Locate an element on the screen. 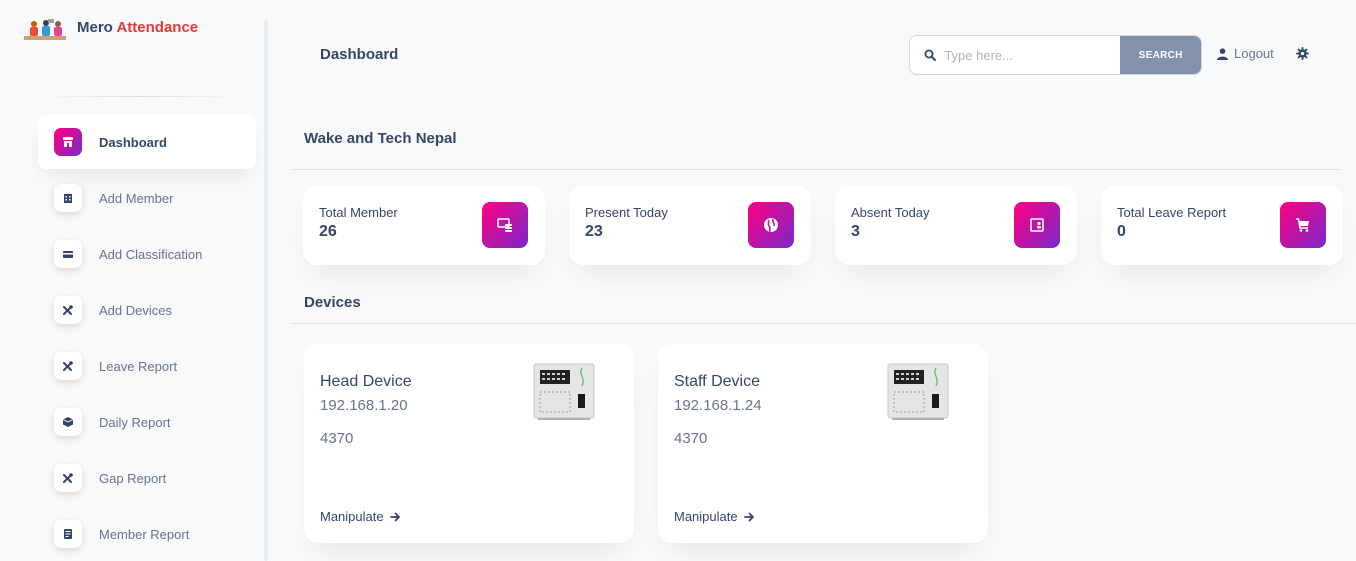 The height and width of the screenshot is (561, 1356). sidebar-item-label: Add Classification is located at coordinates (151, 254).